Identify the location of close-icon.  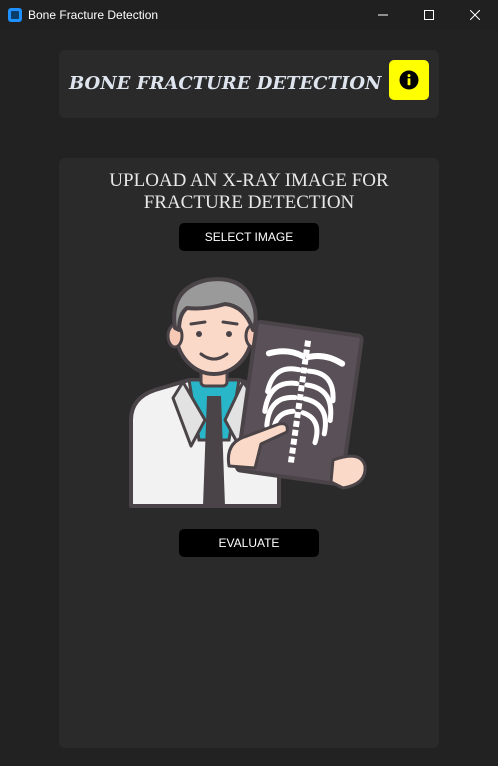
(475, 15).